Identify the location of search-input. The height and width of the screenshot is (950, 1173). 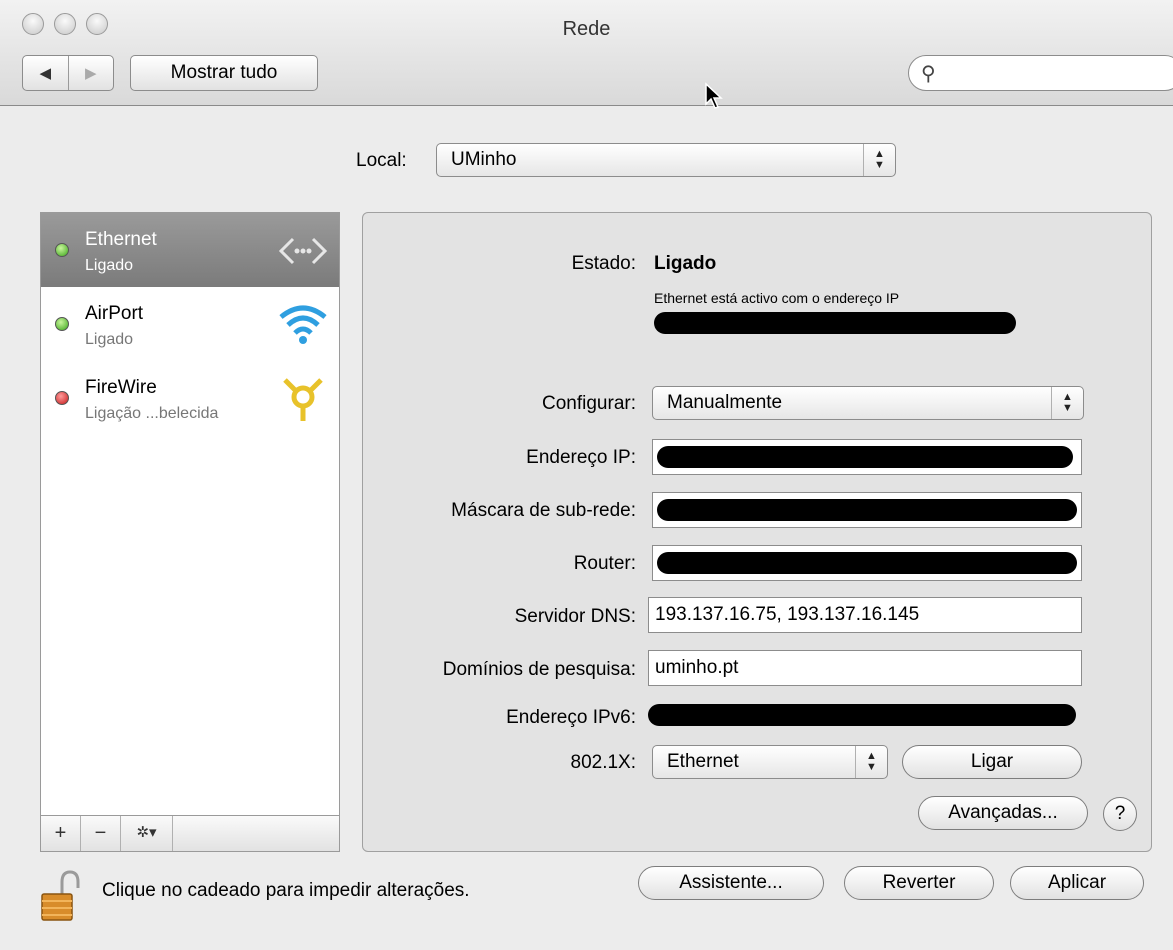
(1055, 73).